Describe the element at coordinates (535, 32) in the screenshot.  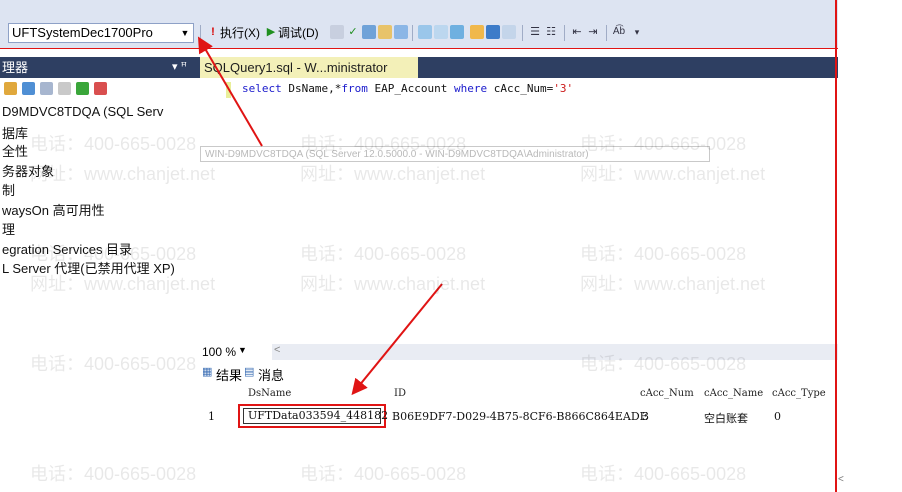
I see `comment-icon: ☰` at that location.